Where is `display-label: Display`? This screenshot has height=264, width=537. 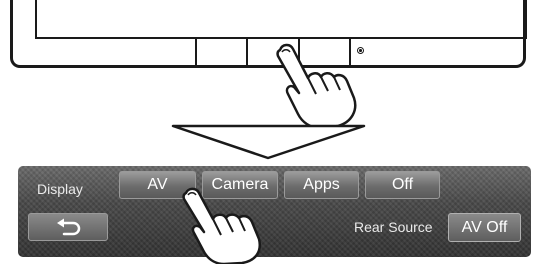
display-label: Display is located at coordinates (60, 189).